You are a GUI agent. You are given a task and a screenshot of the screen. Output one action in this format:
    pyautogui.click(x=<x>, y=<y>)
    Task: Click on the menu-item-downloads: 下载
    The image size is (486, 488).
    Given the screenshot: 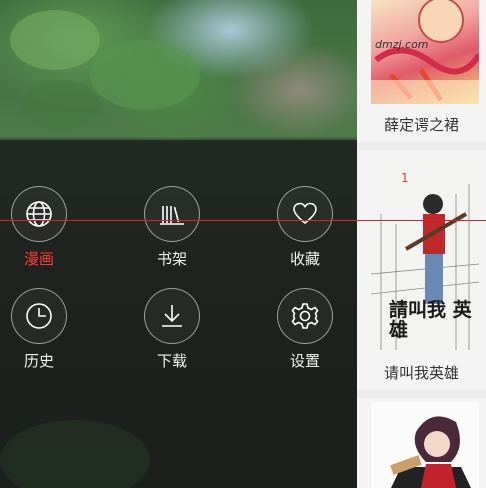 What is the action you would take?
    pyautogui.click(x=173, y=333)
    